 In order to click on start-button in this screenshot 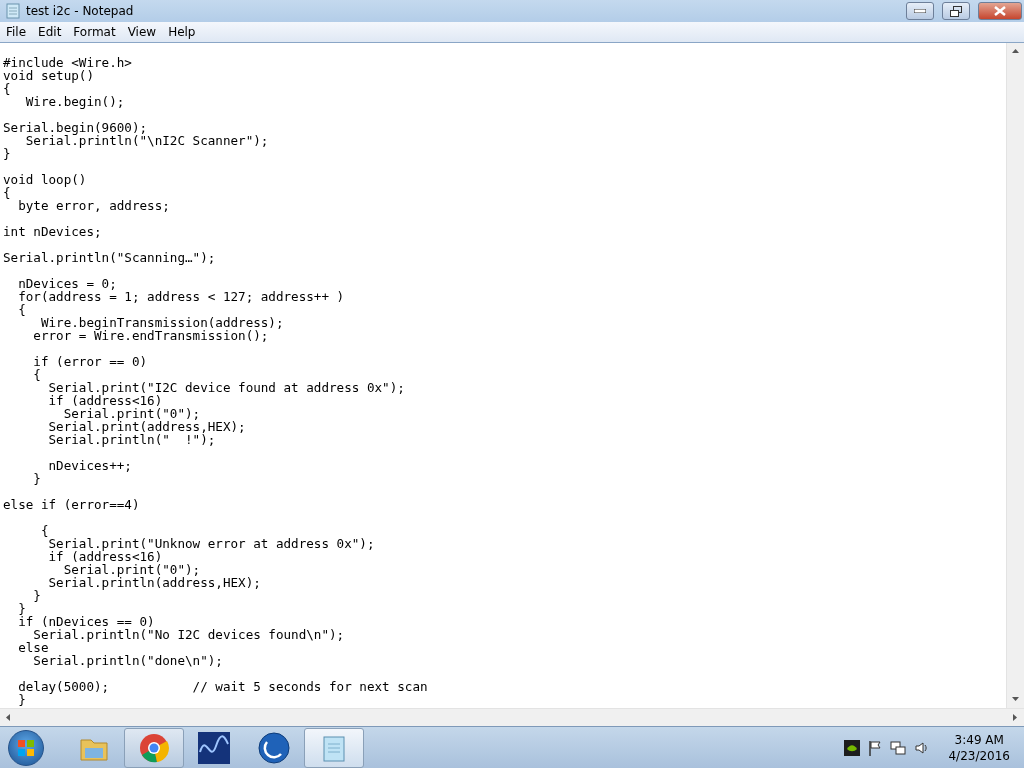, I will do `click(26, 747)`.